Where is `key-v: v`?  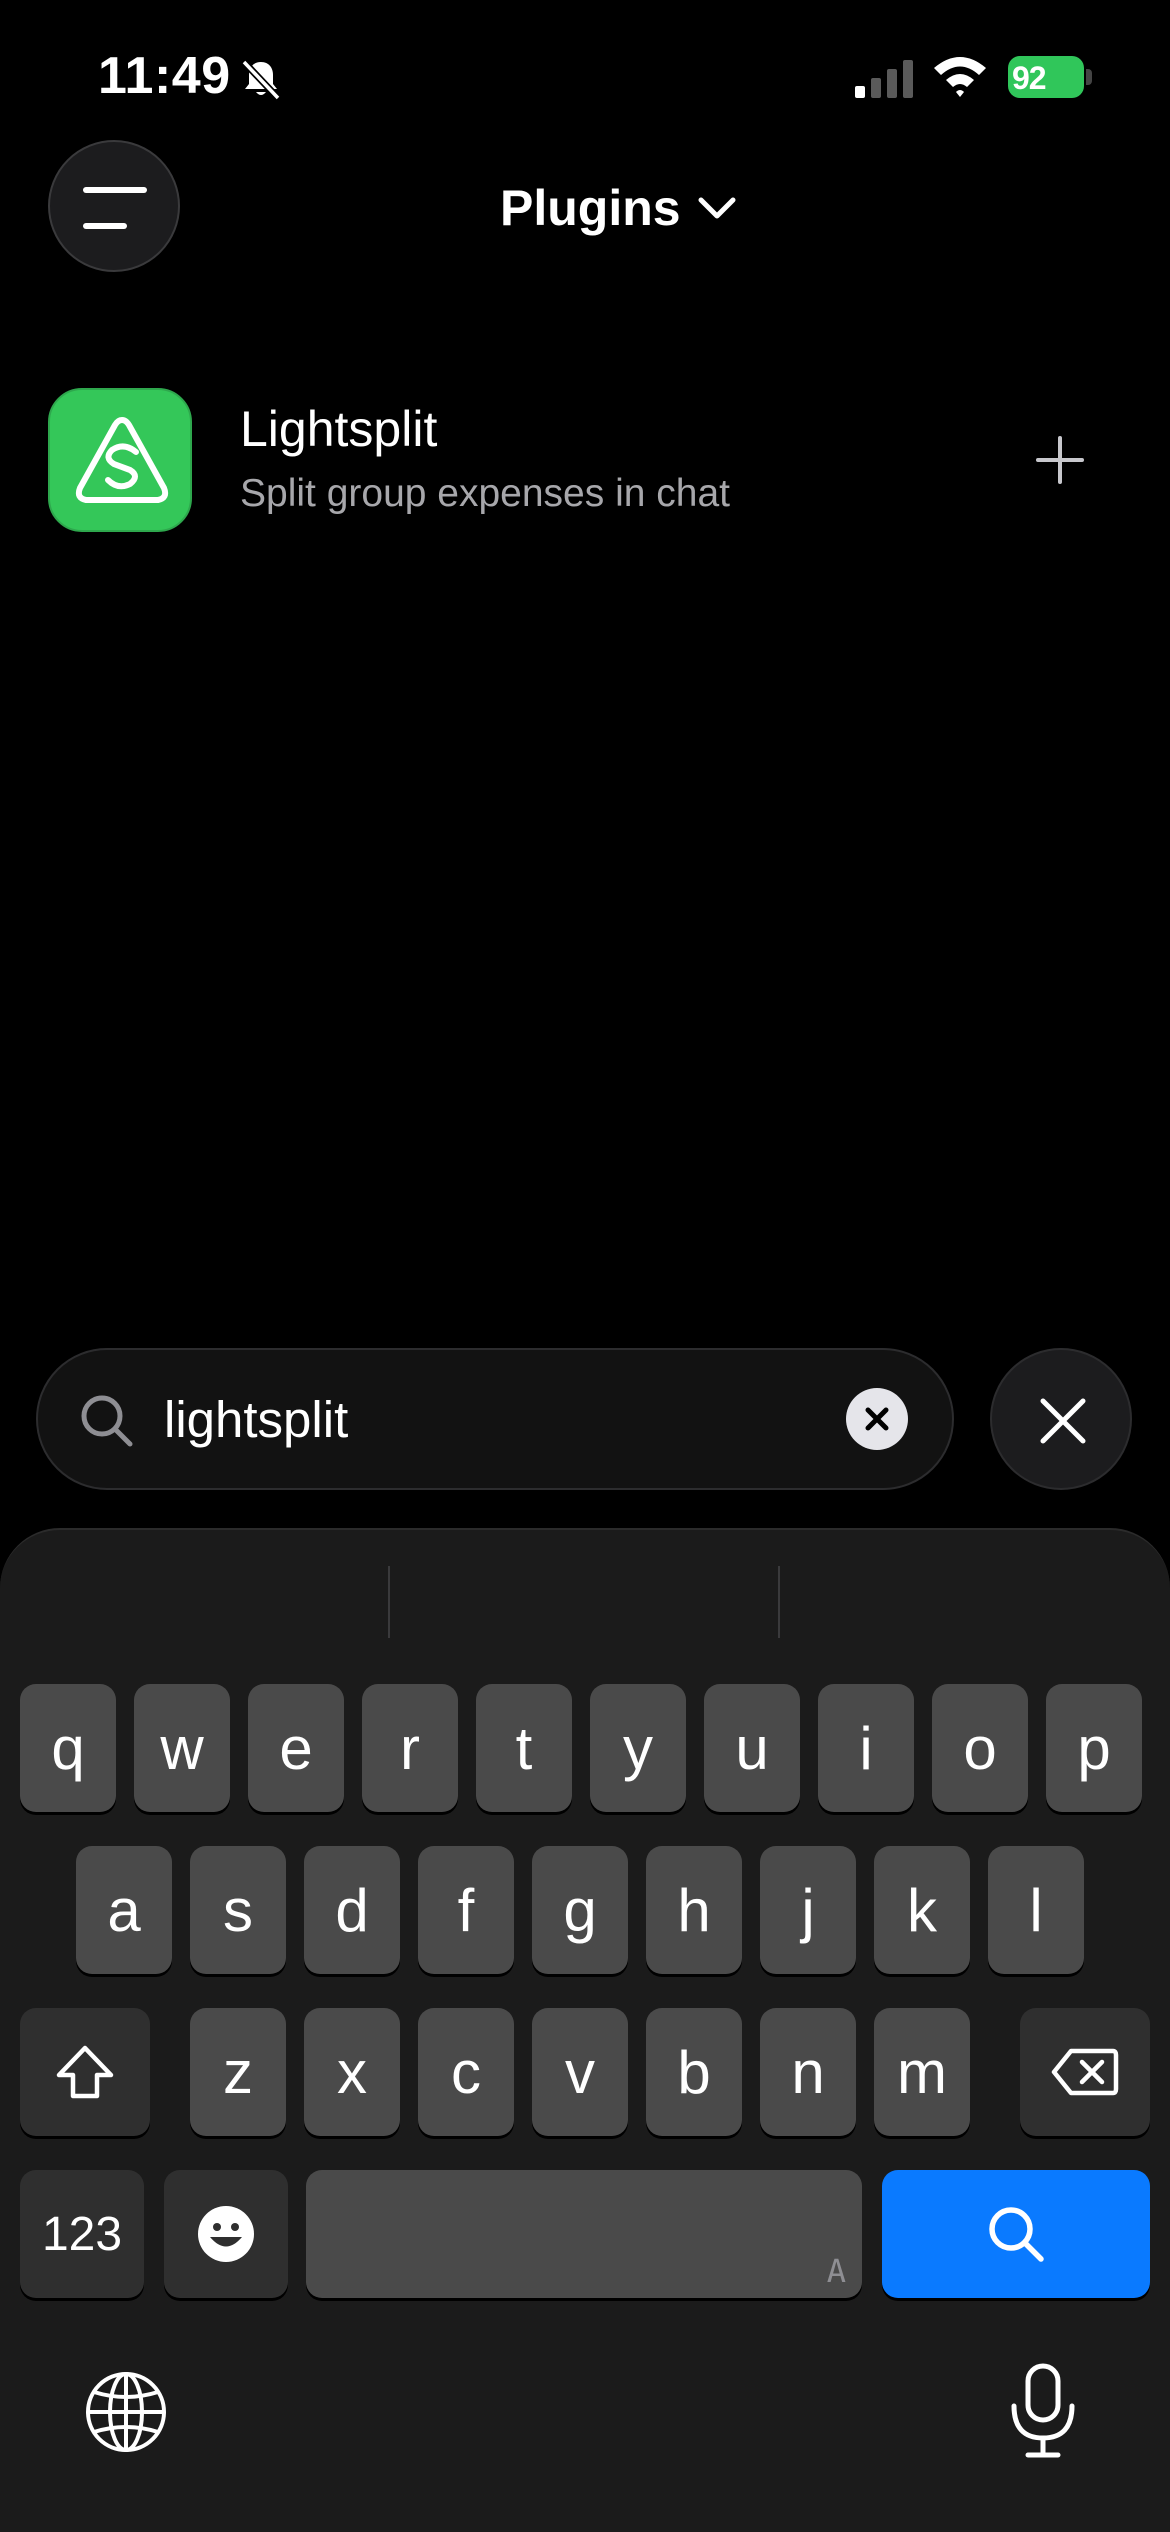
key-v: v is located at coordinates (580, 2072).